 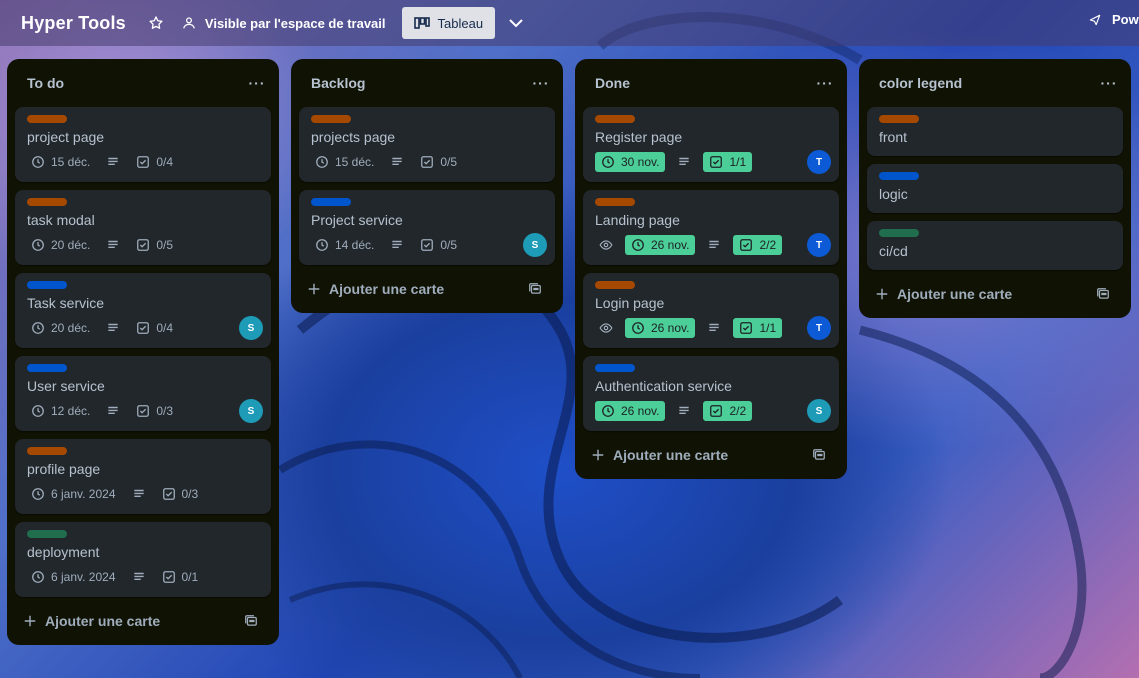 I want to click on card: Authentication service 26 nov. 2/2 S, so click(x=711, y=393).